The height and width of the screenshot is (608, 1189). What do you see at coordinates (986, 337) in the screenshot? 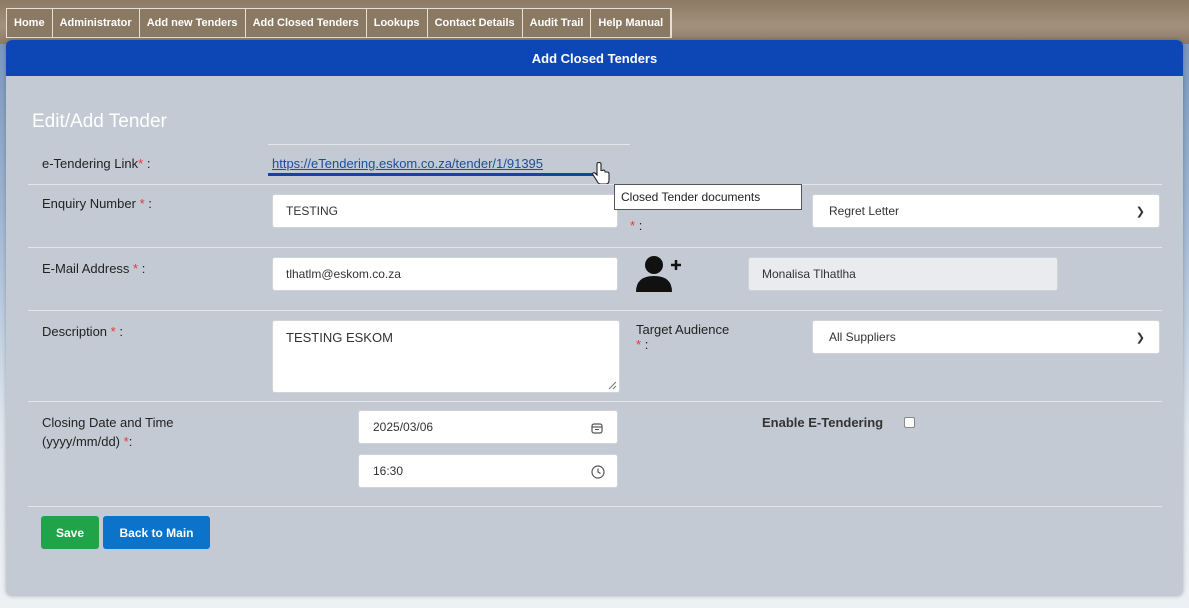
I see `target-audience-select: All Suppliers ❯` at bounding box center [986, 337].